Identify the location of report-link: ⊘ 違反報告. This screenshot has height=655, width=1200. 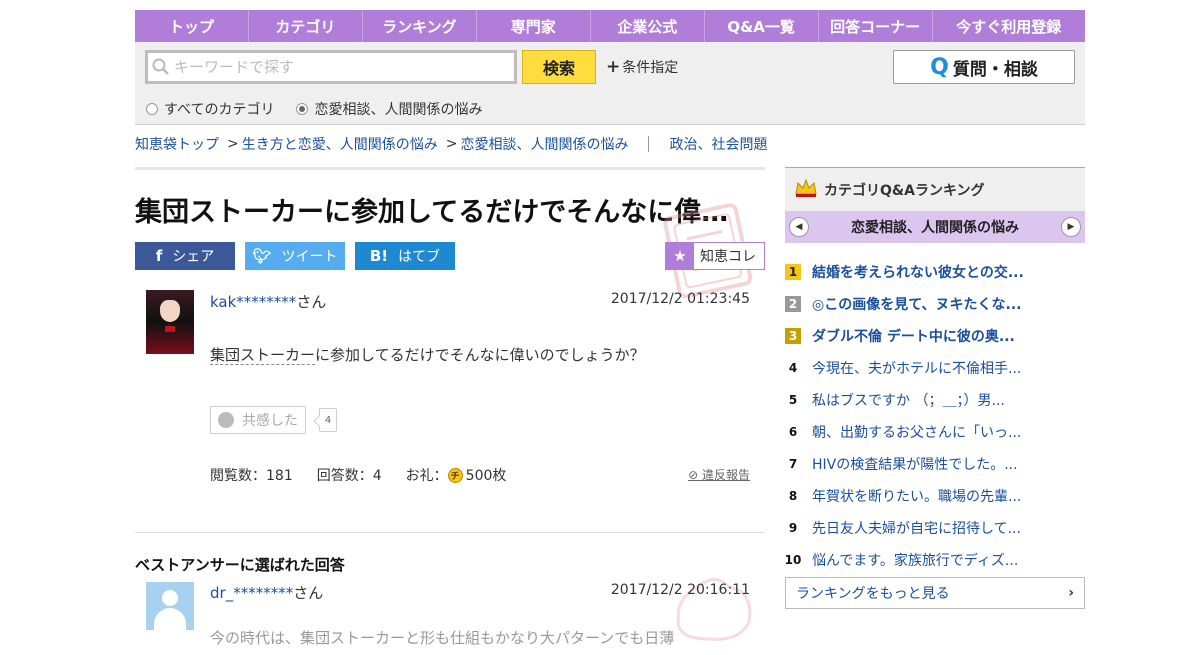
(719, 474).